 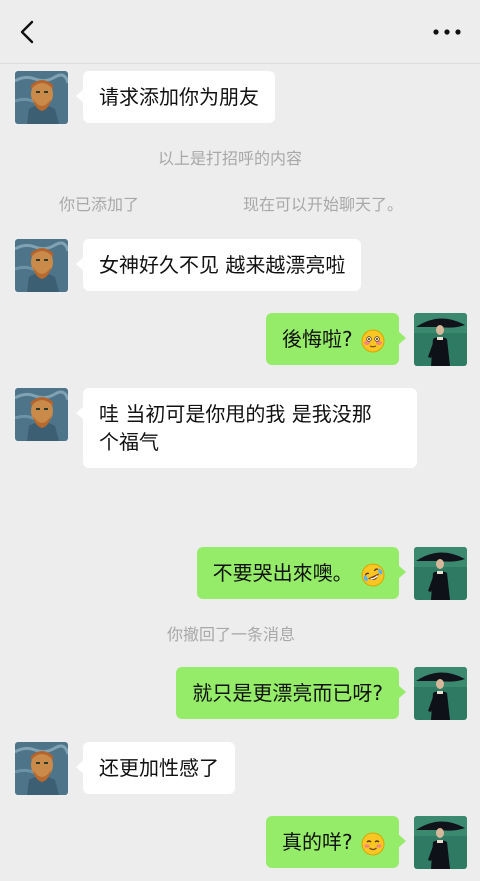 I want to click on message-text: 真的咩?, so click(x=317, y=842).